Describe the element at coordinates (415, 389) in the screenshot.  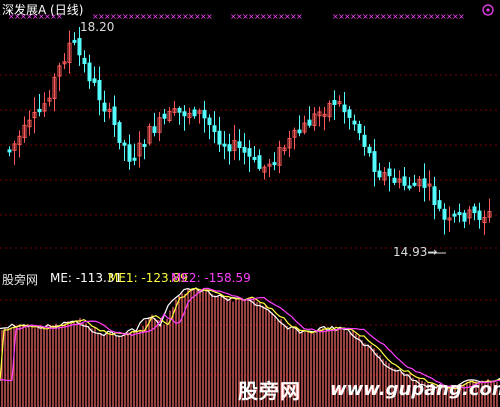
I see `watermark-url: www.gupang.com` at that location.